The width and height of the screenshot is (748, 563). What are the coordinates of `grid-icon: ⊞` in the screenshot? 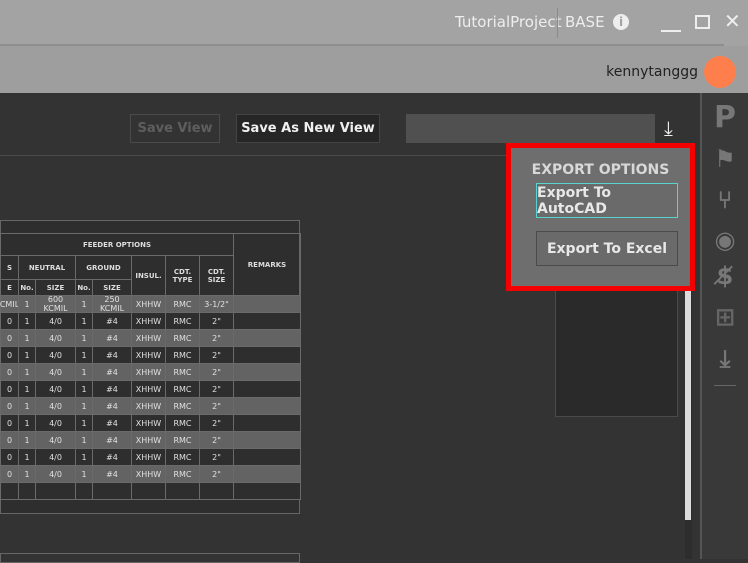 It's located at (725, 317).